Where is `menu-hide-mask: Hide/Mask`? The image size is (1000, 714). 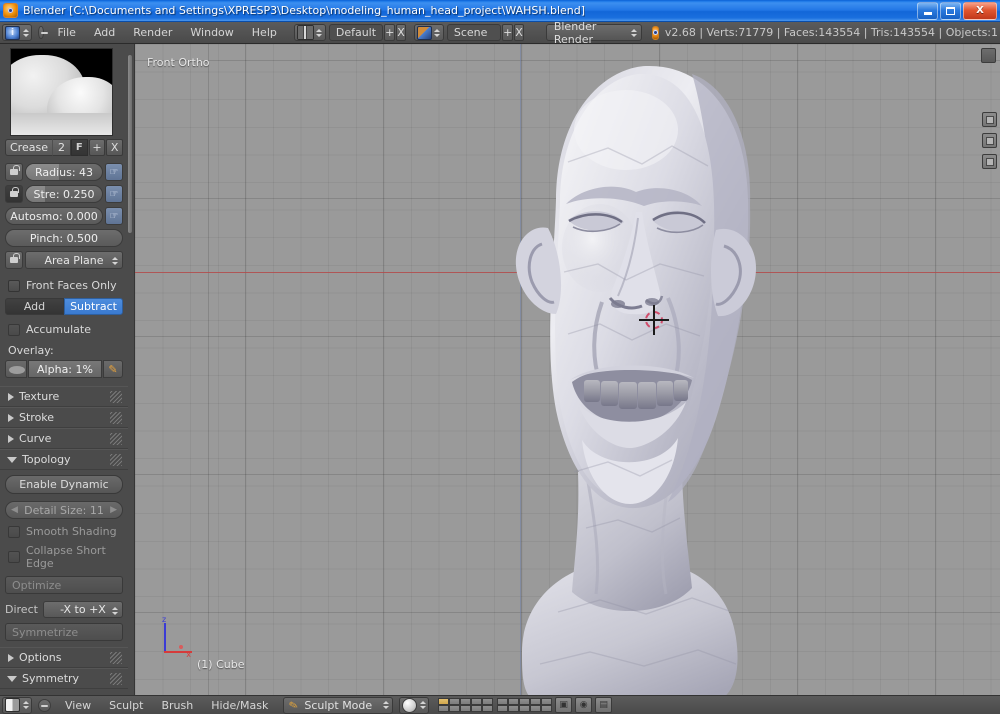 menu-hide-mask: Hide/Mask is located at coordinates (239, 705).